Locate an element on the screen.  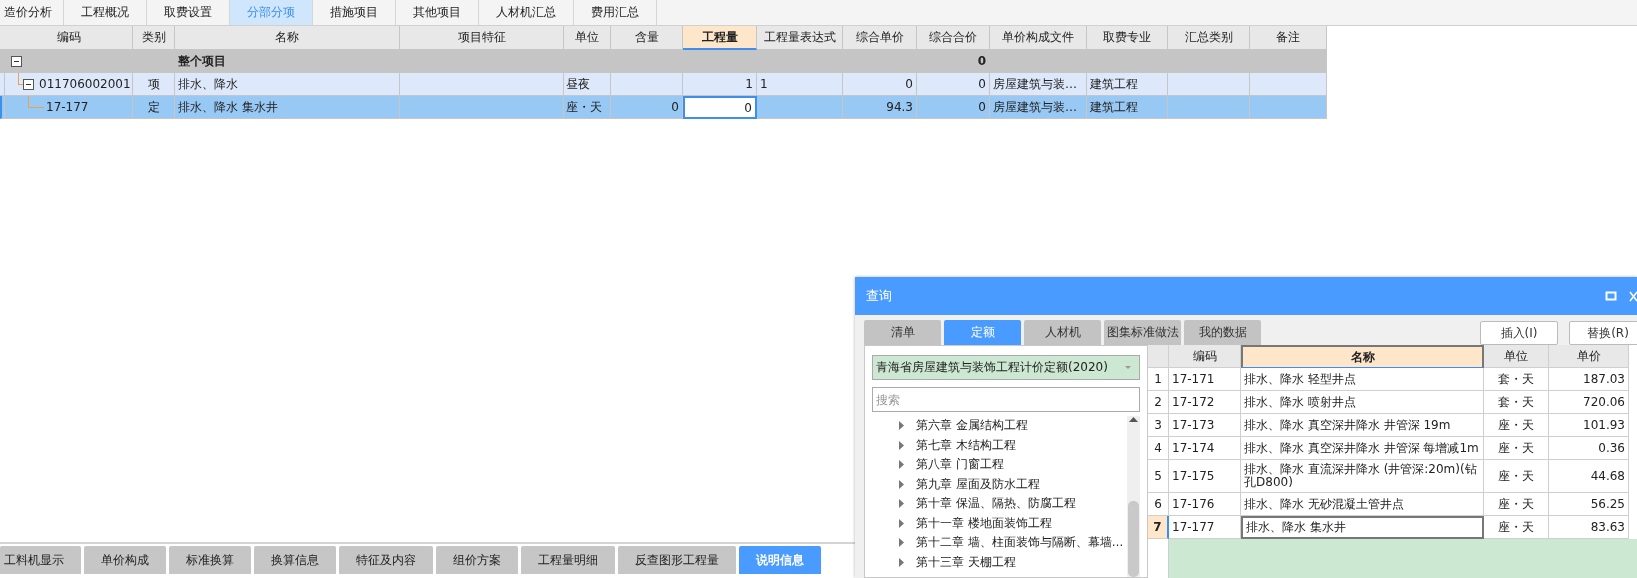
column-header: 单价 is located at coordinates (1589, 356).